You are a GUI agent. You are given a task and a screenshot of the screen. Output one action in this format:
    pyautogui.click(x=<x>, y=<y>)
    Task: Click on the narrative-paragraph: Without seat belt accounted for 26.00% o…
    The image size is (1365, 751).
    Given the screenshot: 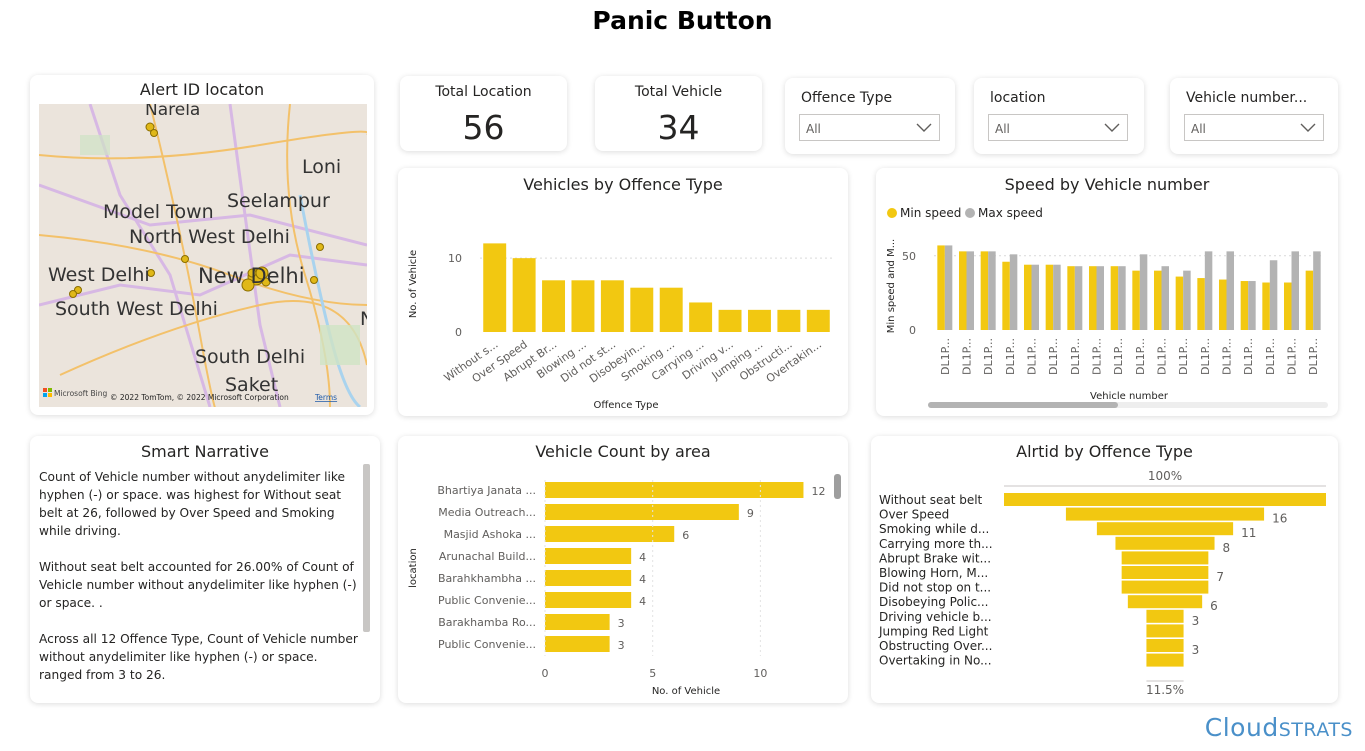 What is the action you would take?
    pyautogui.click(x=198, y=585)
    